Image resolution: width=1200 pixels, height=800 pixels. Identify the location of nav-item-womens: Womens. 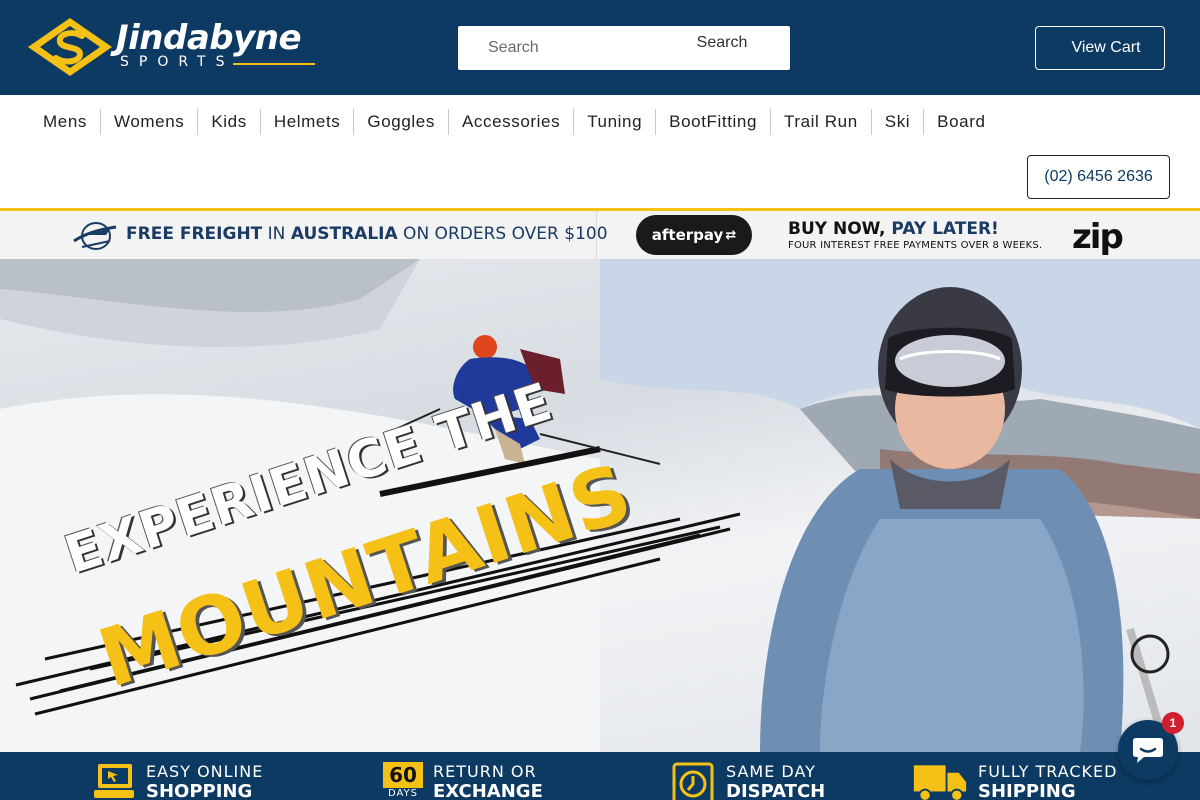
(148, 122).